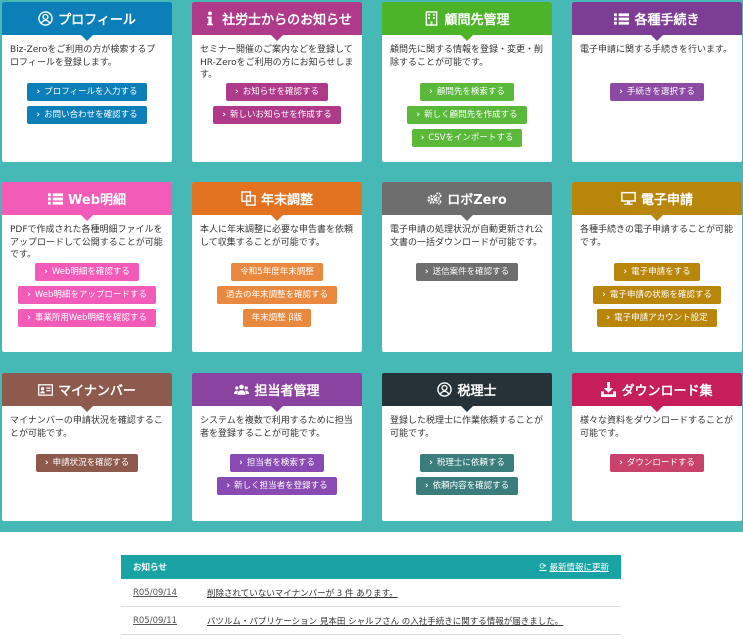 This screenshot has width=743, height=639. I want to click on action-button-label: 顧問先を検索する, so click(470, 92).